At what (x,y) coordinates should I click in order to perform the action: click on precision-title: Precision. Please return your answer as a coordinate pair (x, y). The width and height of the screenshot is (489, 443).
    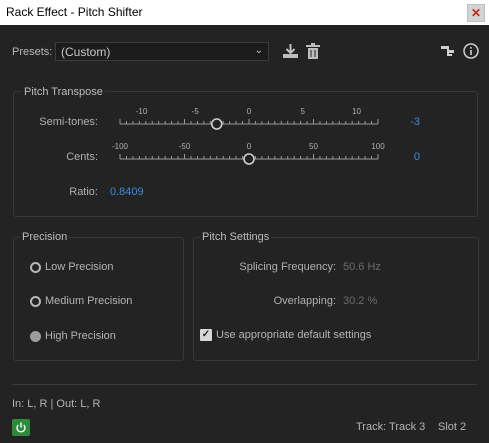
    Looking at the image, I should click on (45, 237).